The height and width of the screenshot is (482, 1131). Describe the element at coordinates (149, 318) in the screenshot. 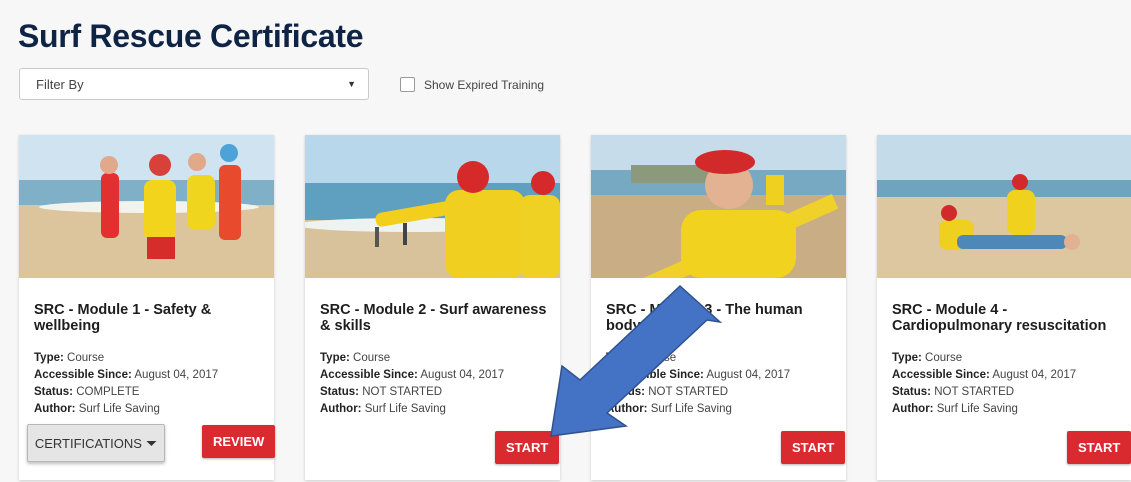

I see `course-title: SRC - Module 1 - Safety & wellbeing` at that location.